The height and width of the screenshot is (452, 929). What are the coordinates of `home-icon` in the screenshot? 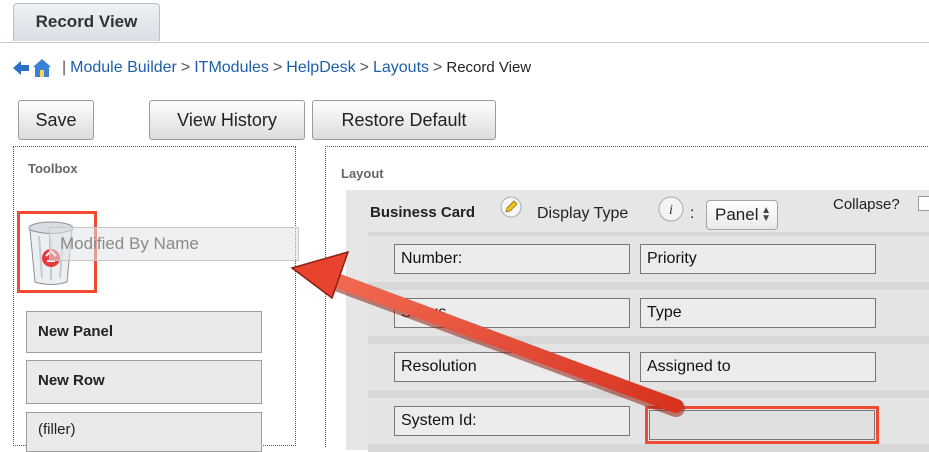 It's located at (42, 68).